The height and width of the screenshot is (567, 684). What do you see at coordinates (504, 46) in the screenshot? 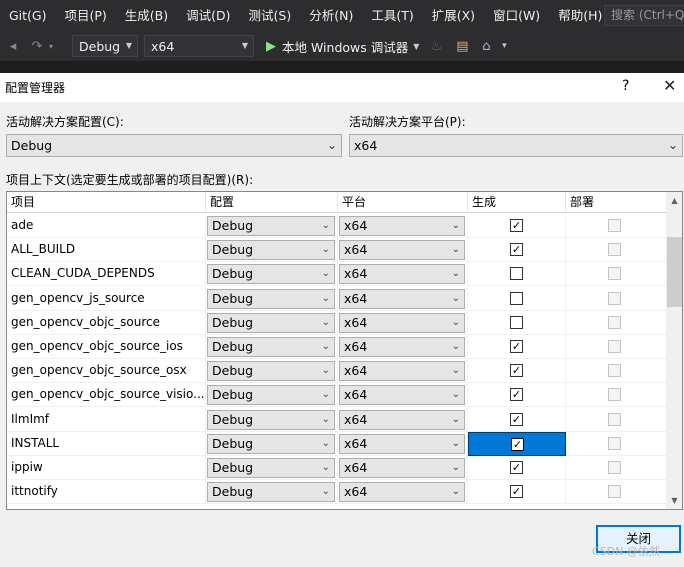
I see `overflow-icon: ▾` at bounding box center [504, 46].